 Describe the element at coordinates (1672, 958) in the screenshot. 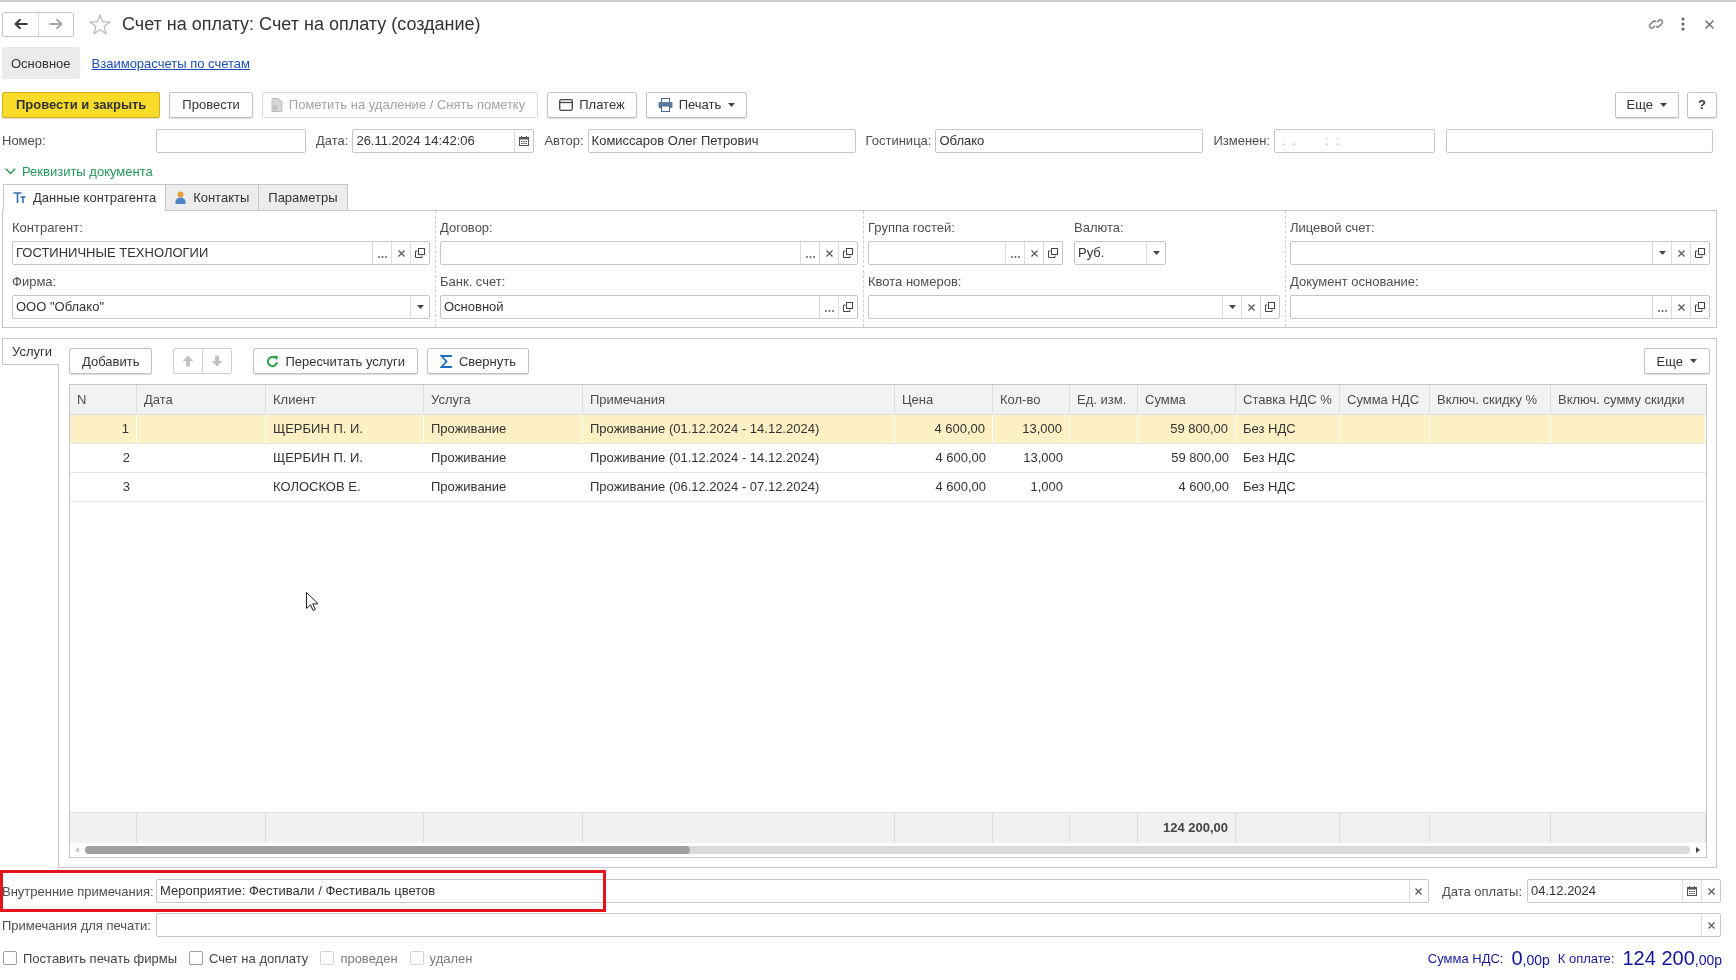

I see `total-amount: 124 200,00р` at that location.